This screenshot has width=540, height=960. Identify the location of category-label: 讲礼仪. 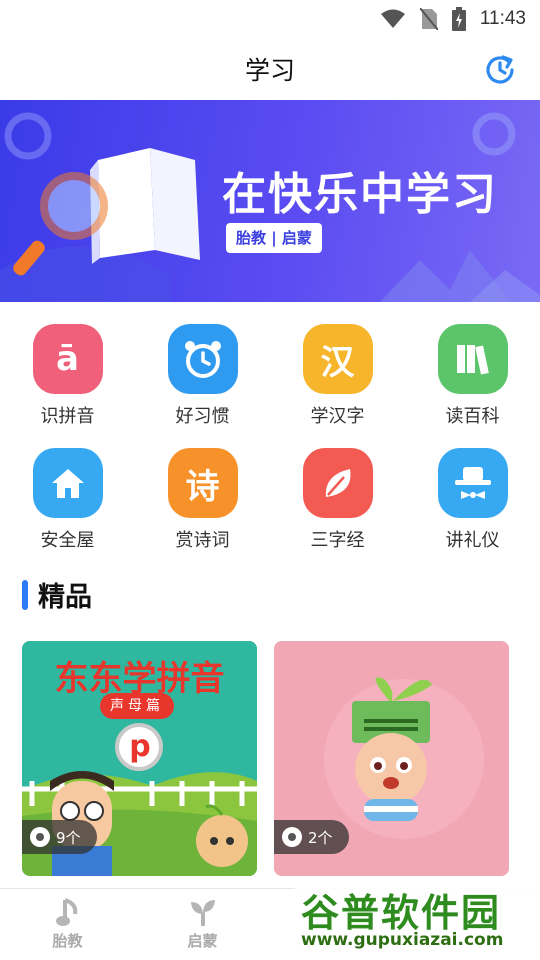
(472, 540).